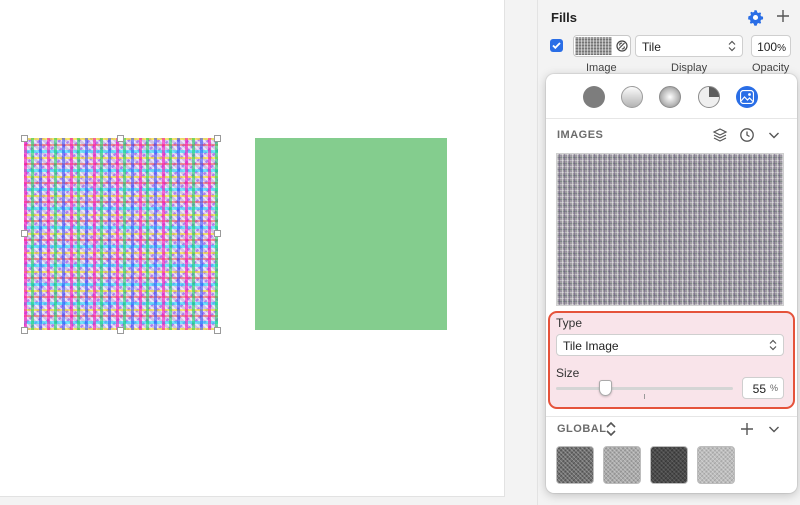  Describe the element at coordinates (120, 330) in the screenshot. I see `resize-handle-bottom` at that location.